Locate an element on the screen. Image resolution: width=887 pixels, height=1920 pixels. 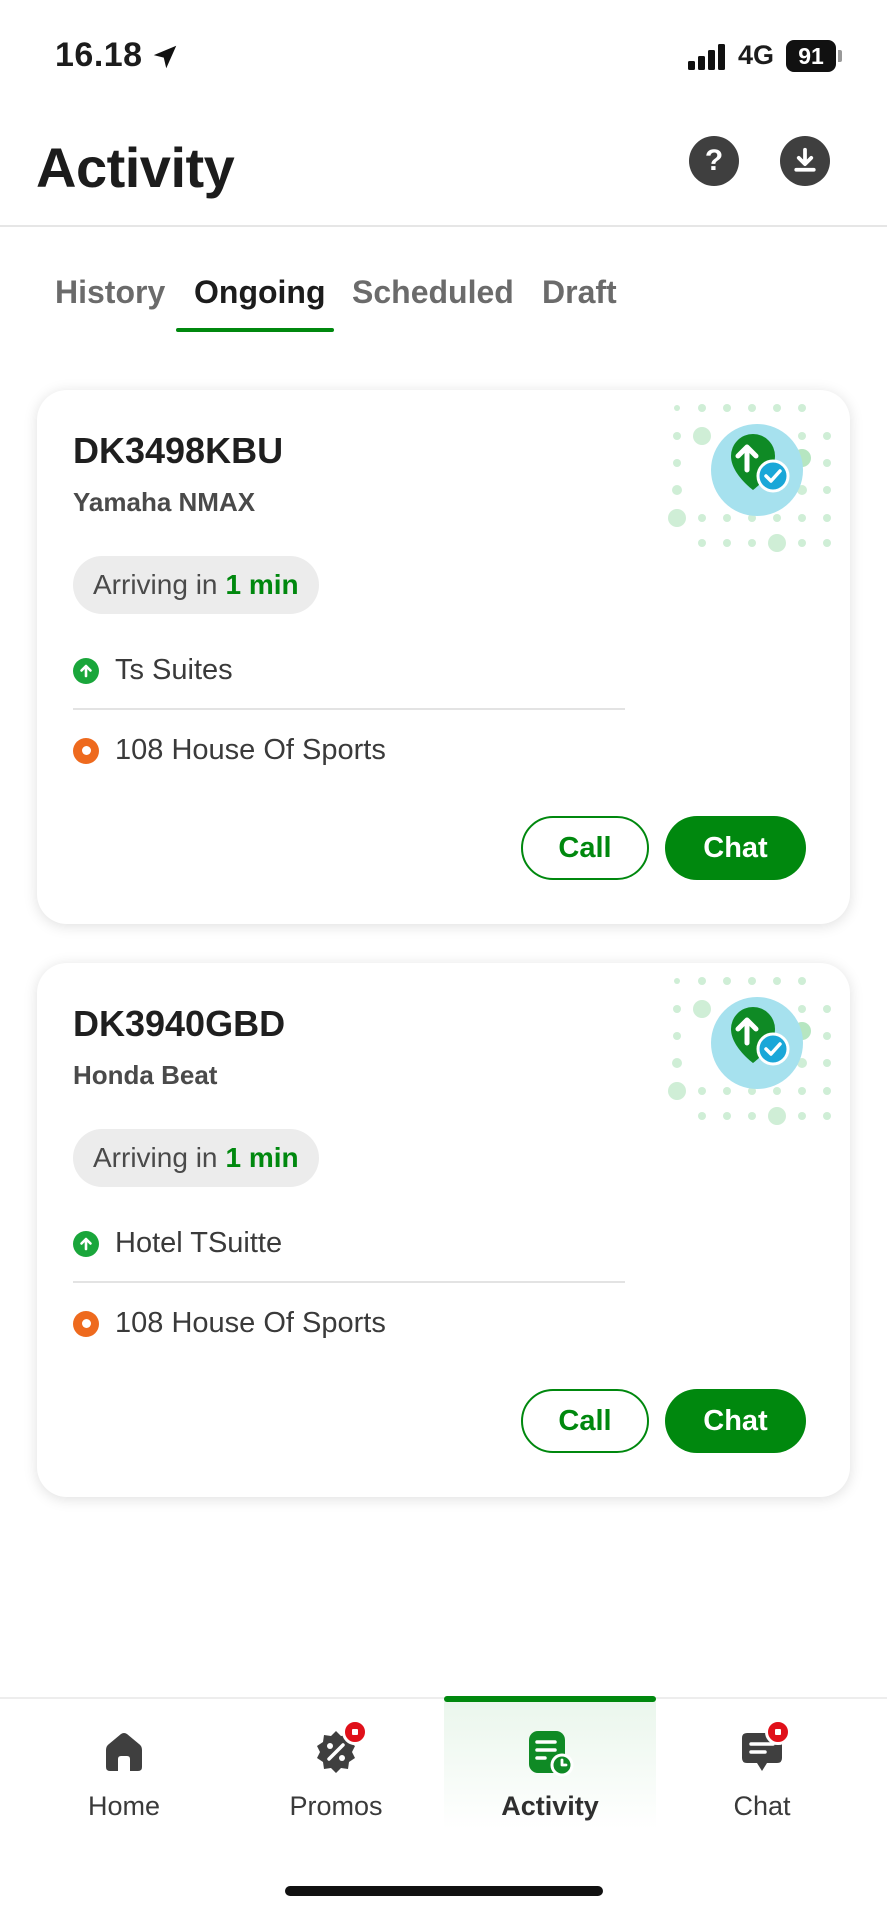
signal-icon is located at coordinates (706, 57).